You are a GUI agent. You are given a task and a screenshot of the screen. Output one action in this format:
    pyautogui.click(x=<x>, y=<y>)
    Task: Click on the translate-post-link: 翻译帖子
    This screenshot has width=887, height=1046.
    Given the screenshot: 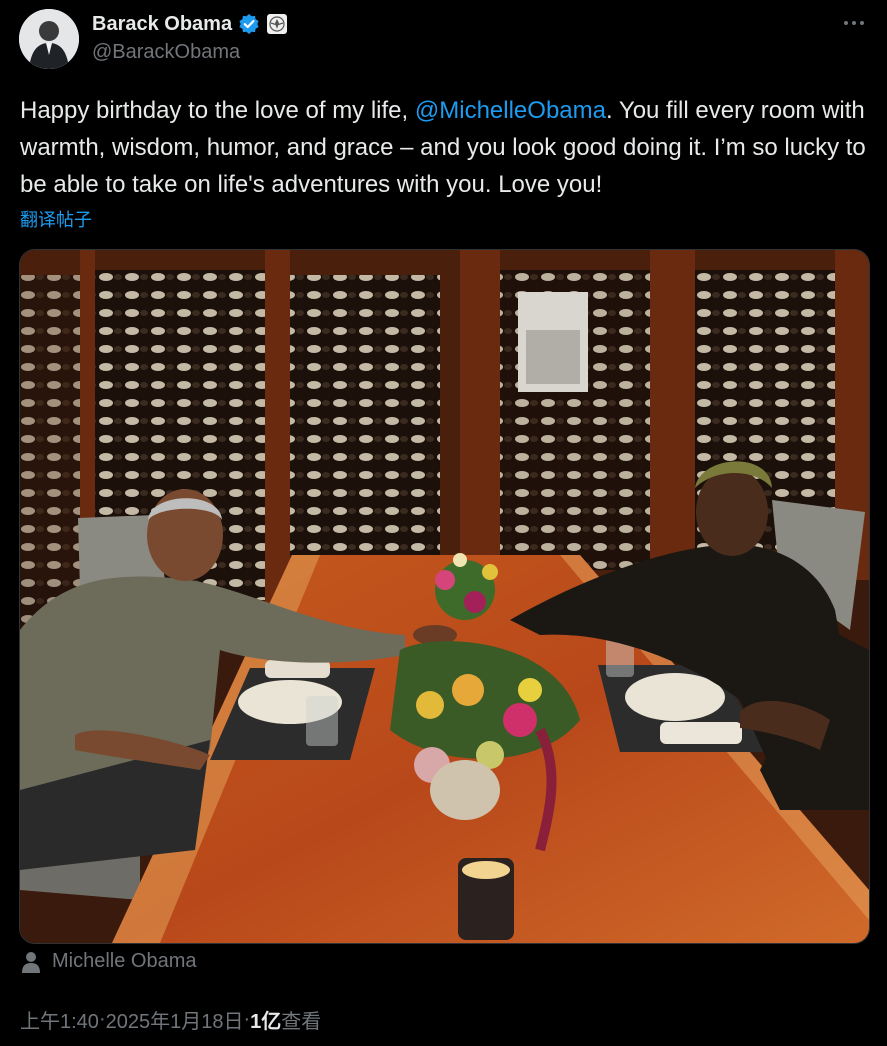 What is the action you would take?
    pyautogui.click(x=56, y=219)
    